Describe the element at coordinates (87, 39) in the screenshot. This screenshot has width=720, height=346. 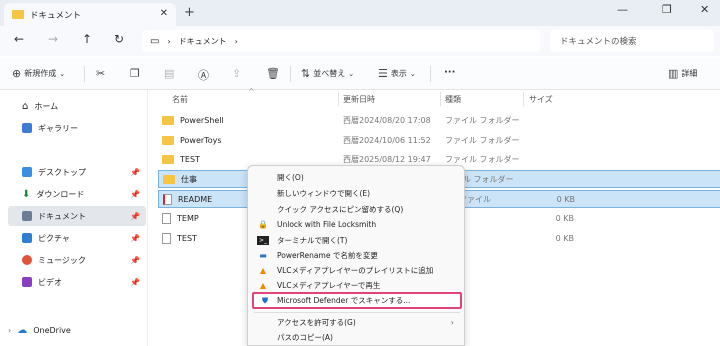
I see `up-icon: ↑` at that location.